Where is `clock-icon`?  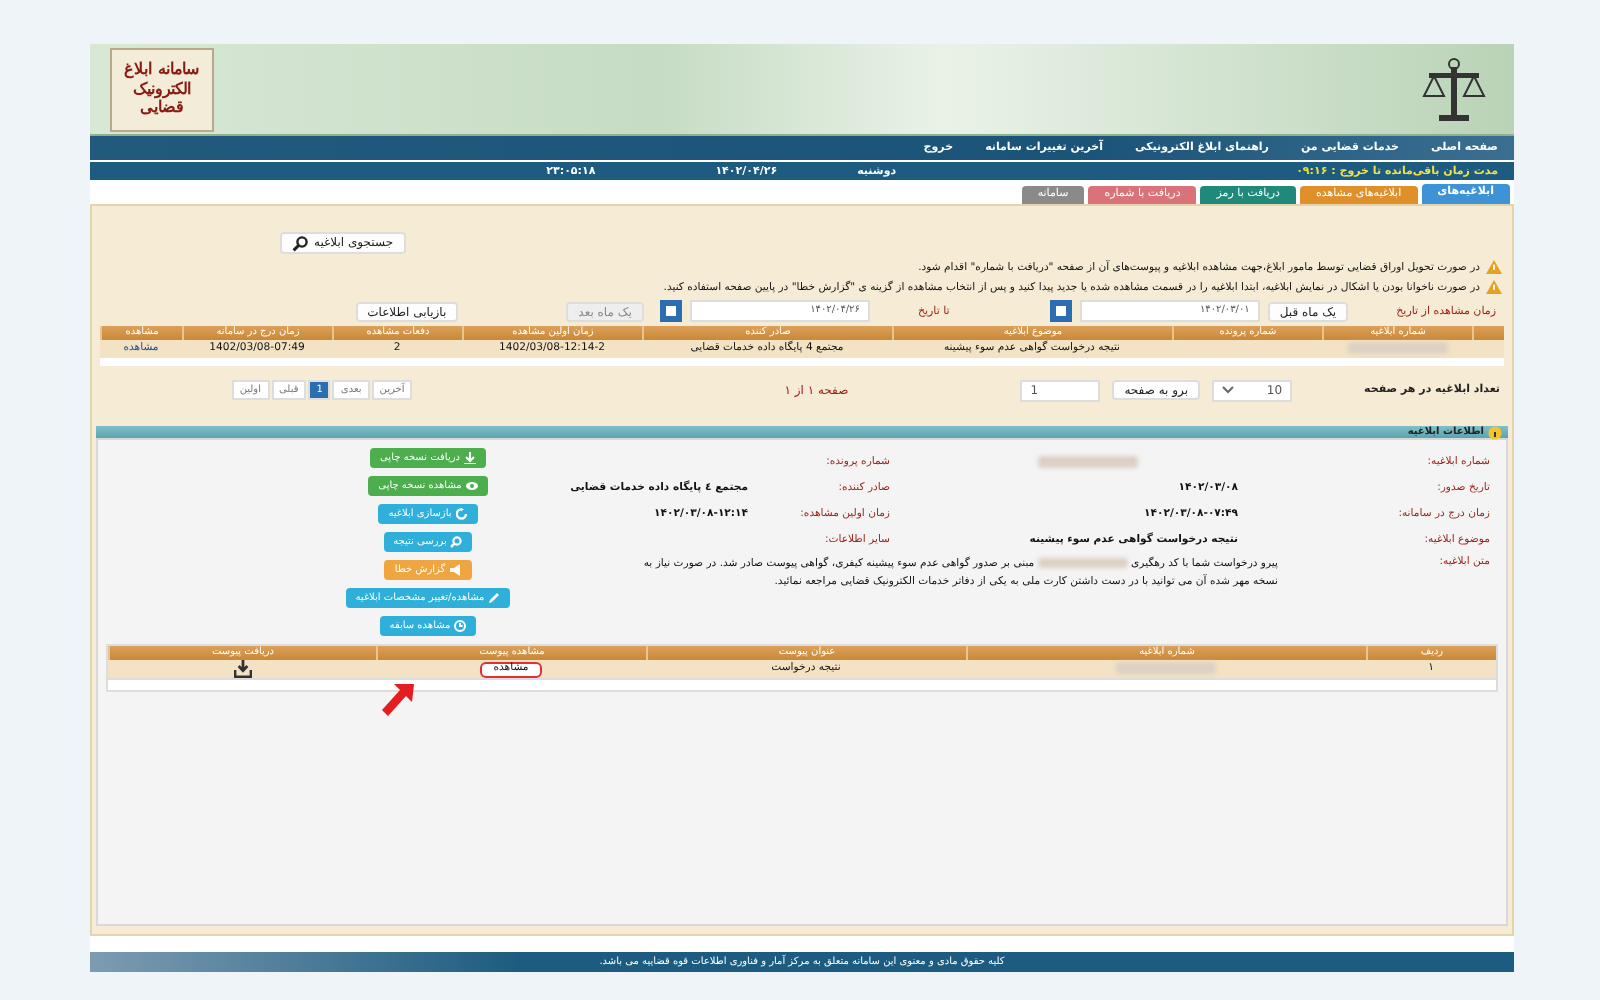
clock-icon is located at coordinates (460, 626).